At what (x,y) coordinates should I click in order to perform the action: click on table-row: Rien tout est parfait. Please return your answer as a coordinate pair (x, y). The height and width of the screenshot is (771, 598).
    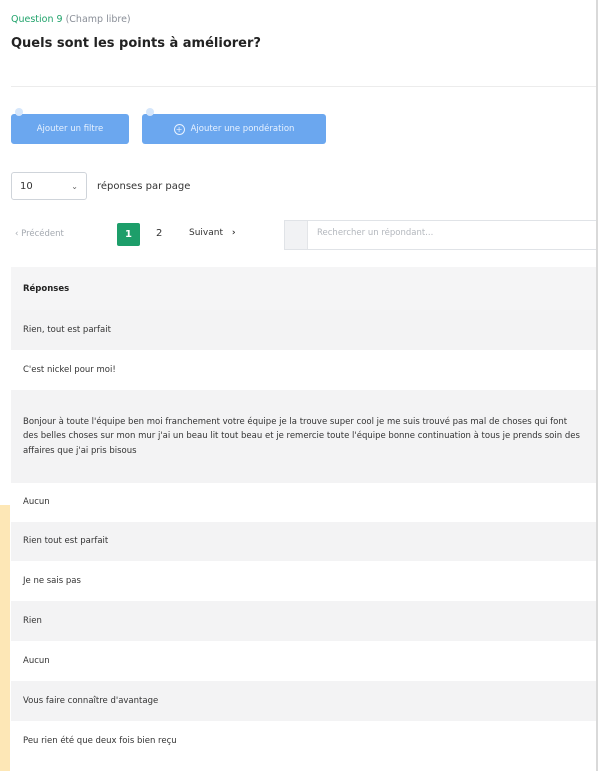
    Looking at the image, I should click on (303, 541).